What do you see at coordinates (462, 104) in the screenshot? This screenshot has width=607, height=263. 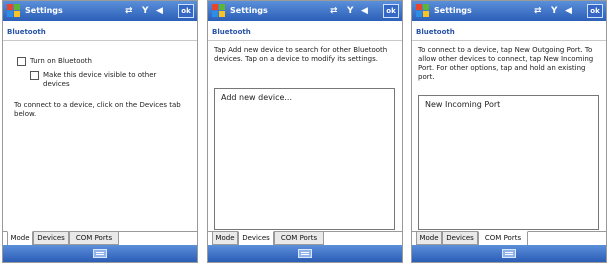 I see `new-incoming-port-item: New Incoming Port` at bounding box center [462, 104].